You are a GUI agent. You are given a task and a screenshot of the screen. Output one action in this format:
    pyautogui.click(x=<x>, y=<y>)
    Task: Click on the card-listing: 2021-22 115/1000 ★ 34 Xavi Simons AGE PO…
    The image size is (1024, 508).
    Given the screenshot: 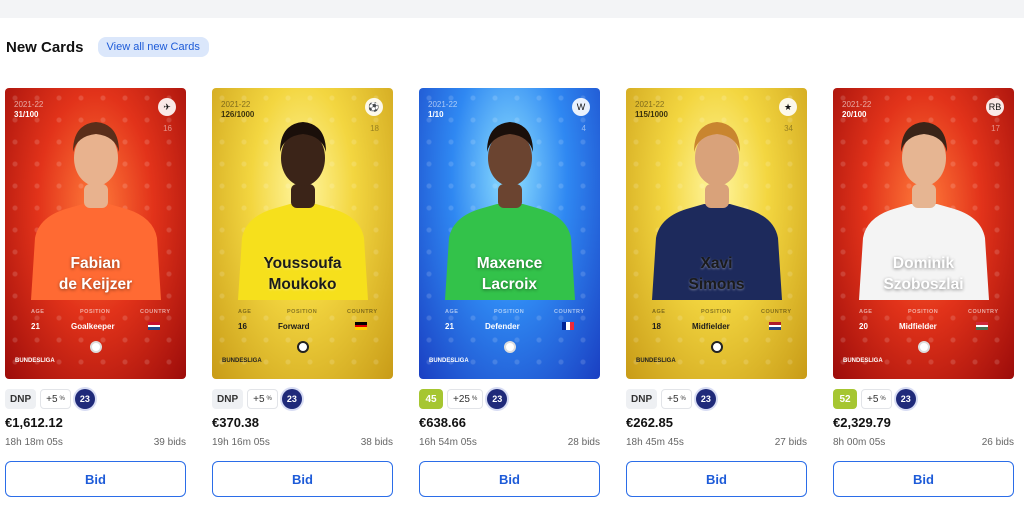 What is the action you would take?
    pyautogui.click(x=716, y=292)
    